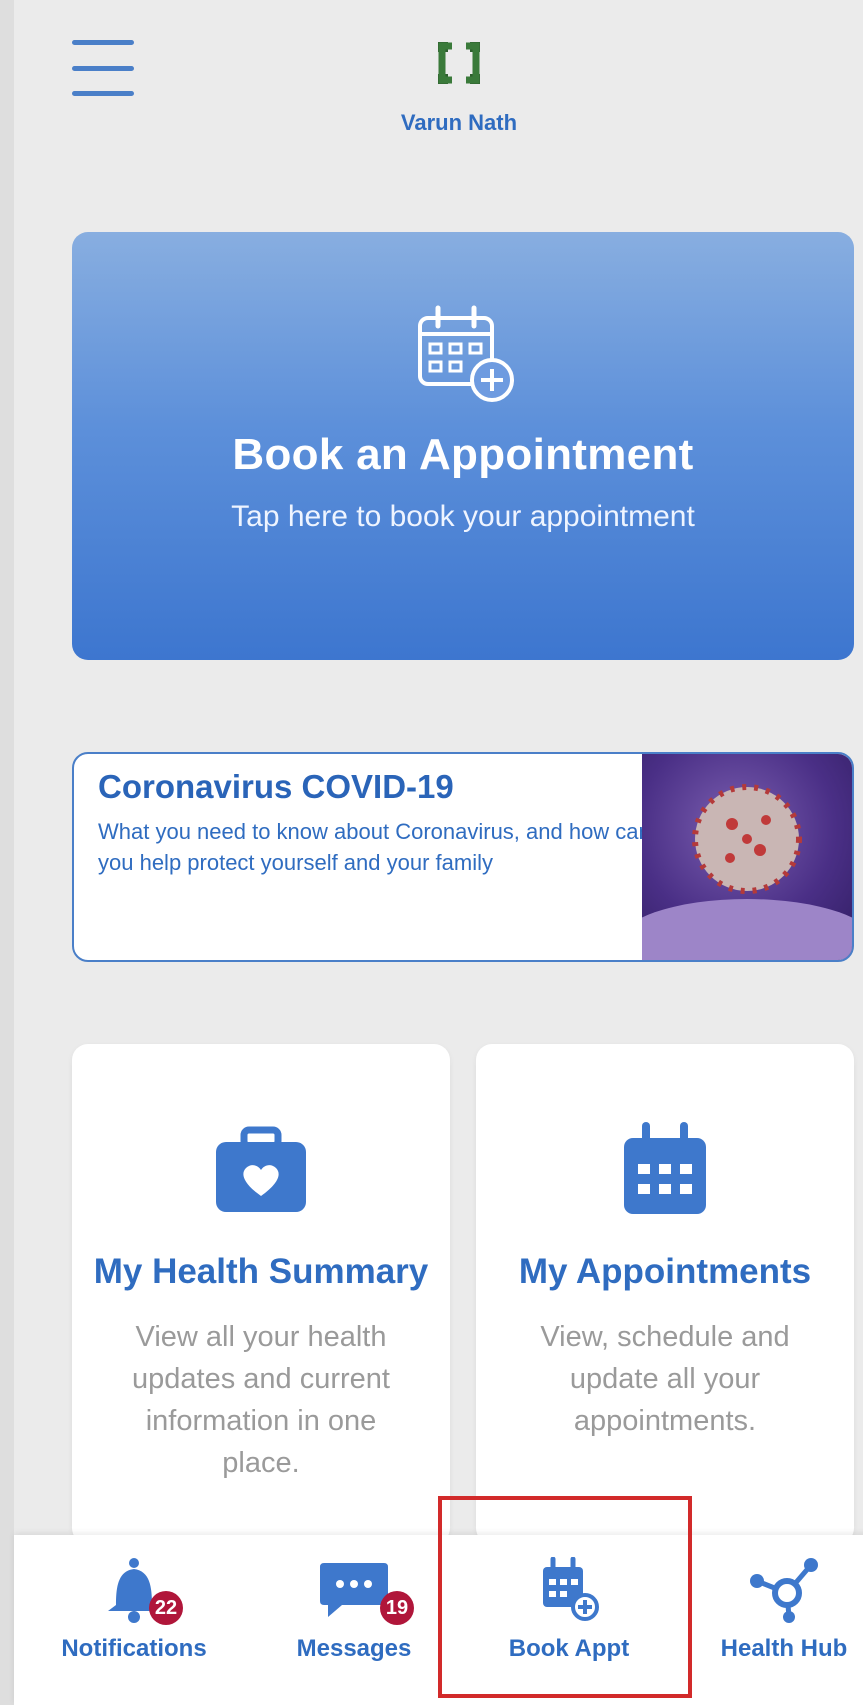 The height and width of the screenshot is (1705, 863). I want to click on tab-health-hub-label: Health Hub, so click(784, 1648).